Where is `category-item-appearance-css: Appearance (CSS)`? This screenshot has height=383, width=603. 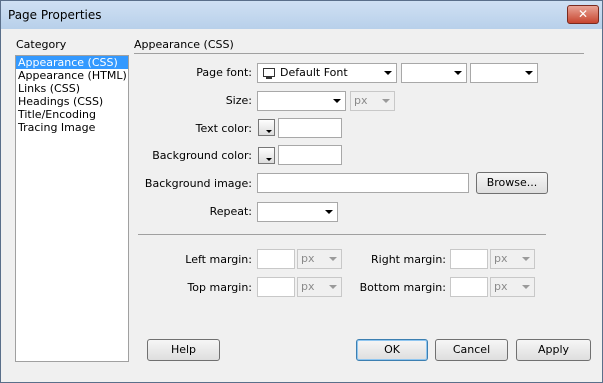
category-item-appearance-css: Appearance (CSS) is located at coordinates (72, 62).